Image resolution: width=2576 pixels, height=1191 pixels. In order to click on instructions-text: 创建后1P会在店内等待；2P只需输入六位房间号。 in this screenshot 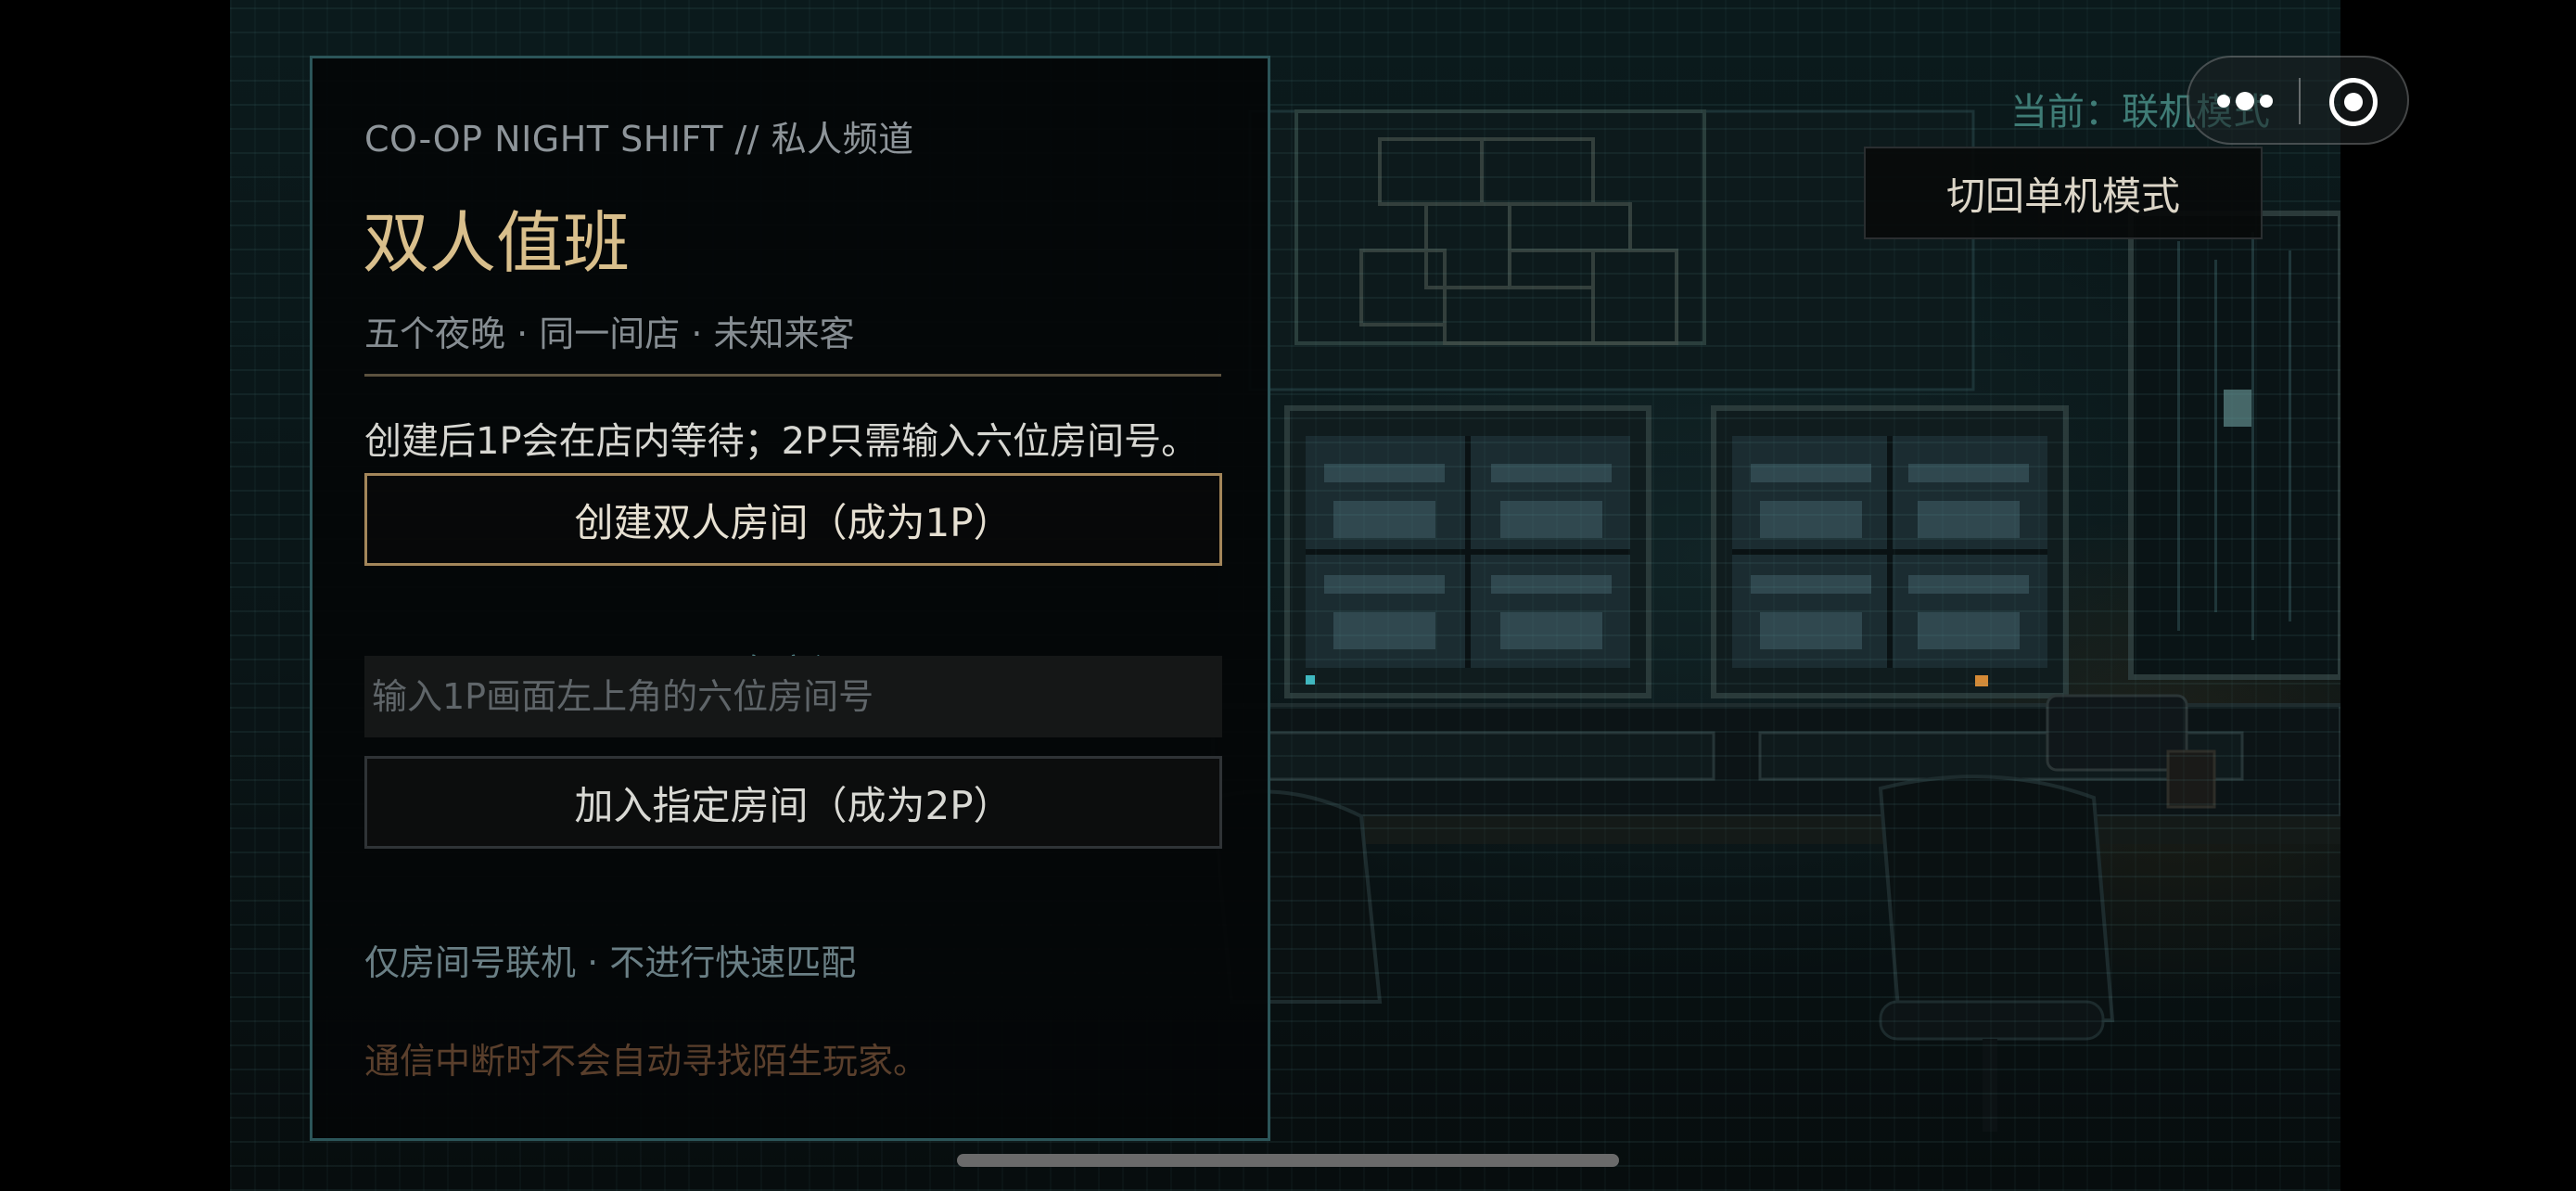, I will do `click(782, 441)`.